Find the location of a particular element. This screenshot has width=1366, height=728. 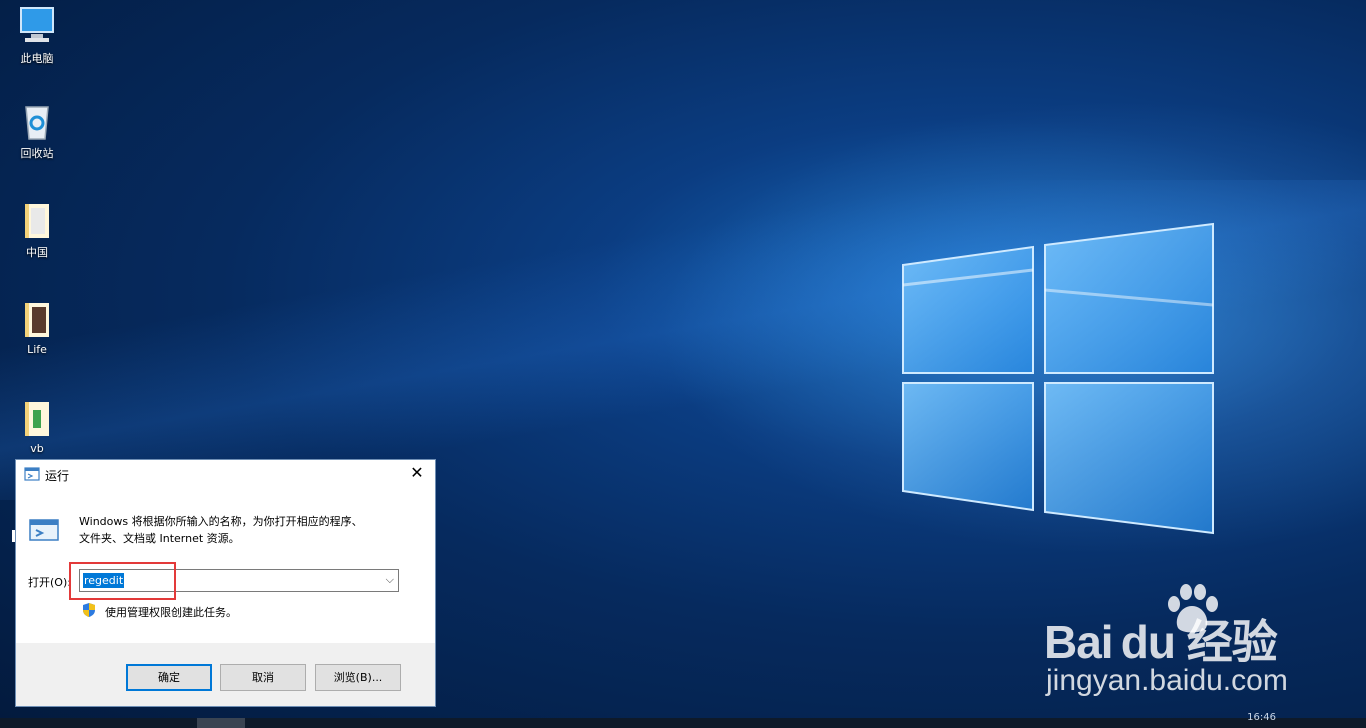

desktop-icon-this-pc: 此电脑 is located at coordinates (37, 35).